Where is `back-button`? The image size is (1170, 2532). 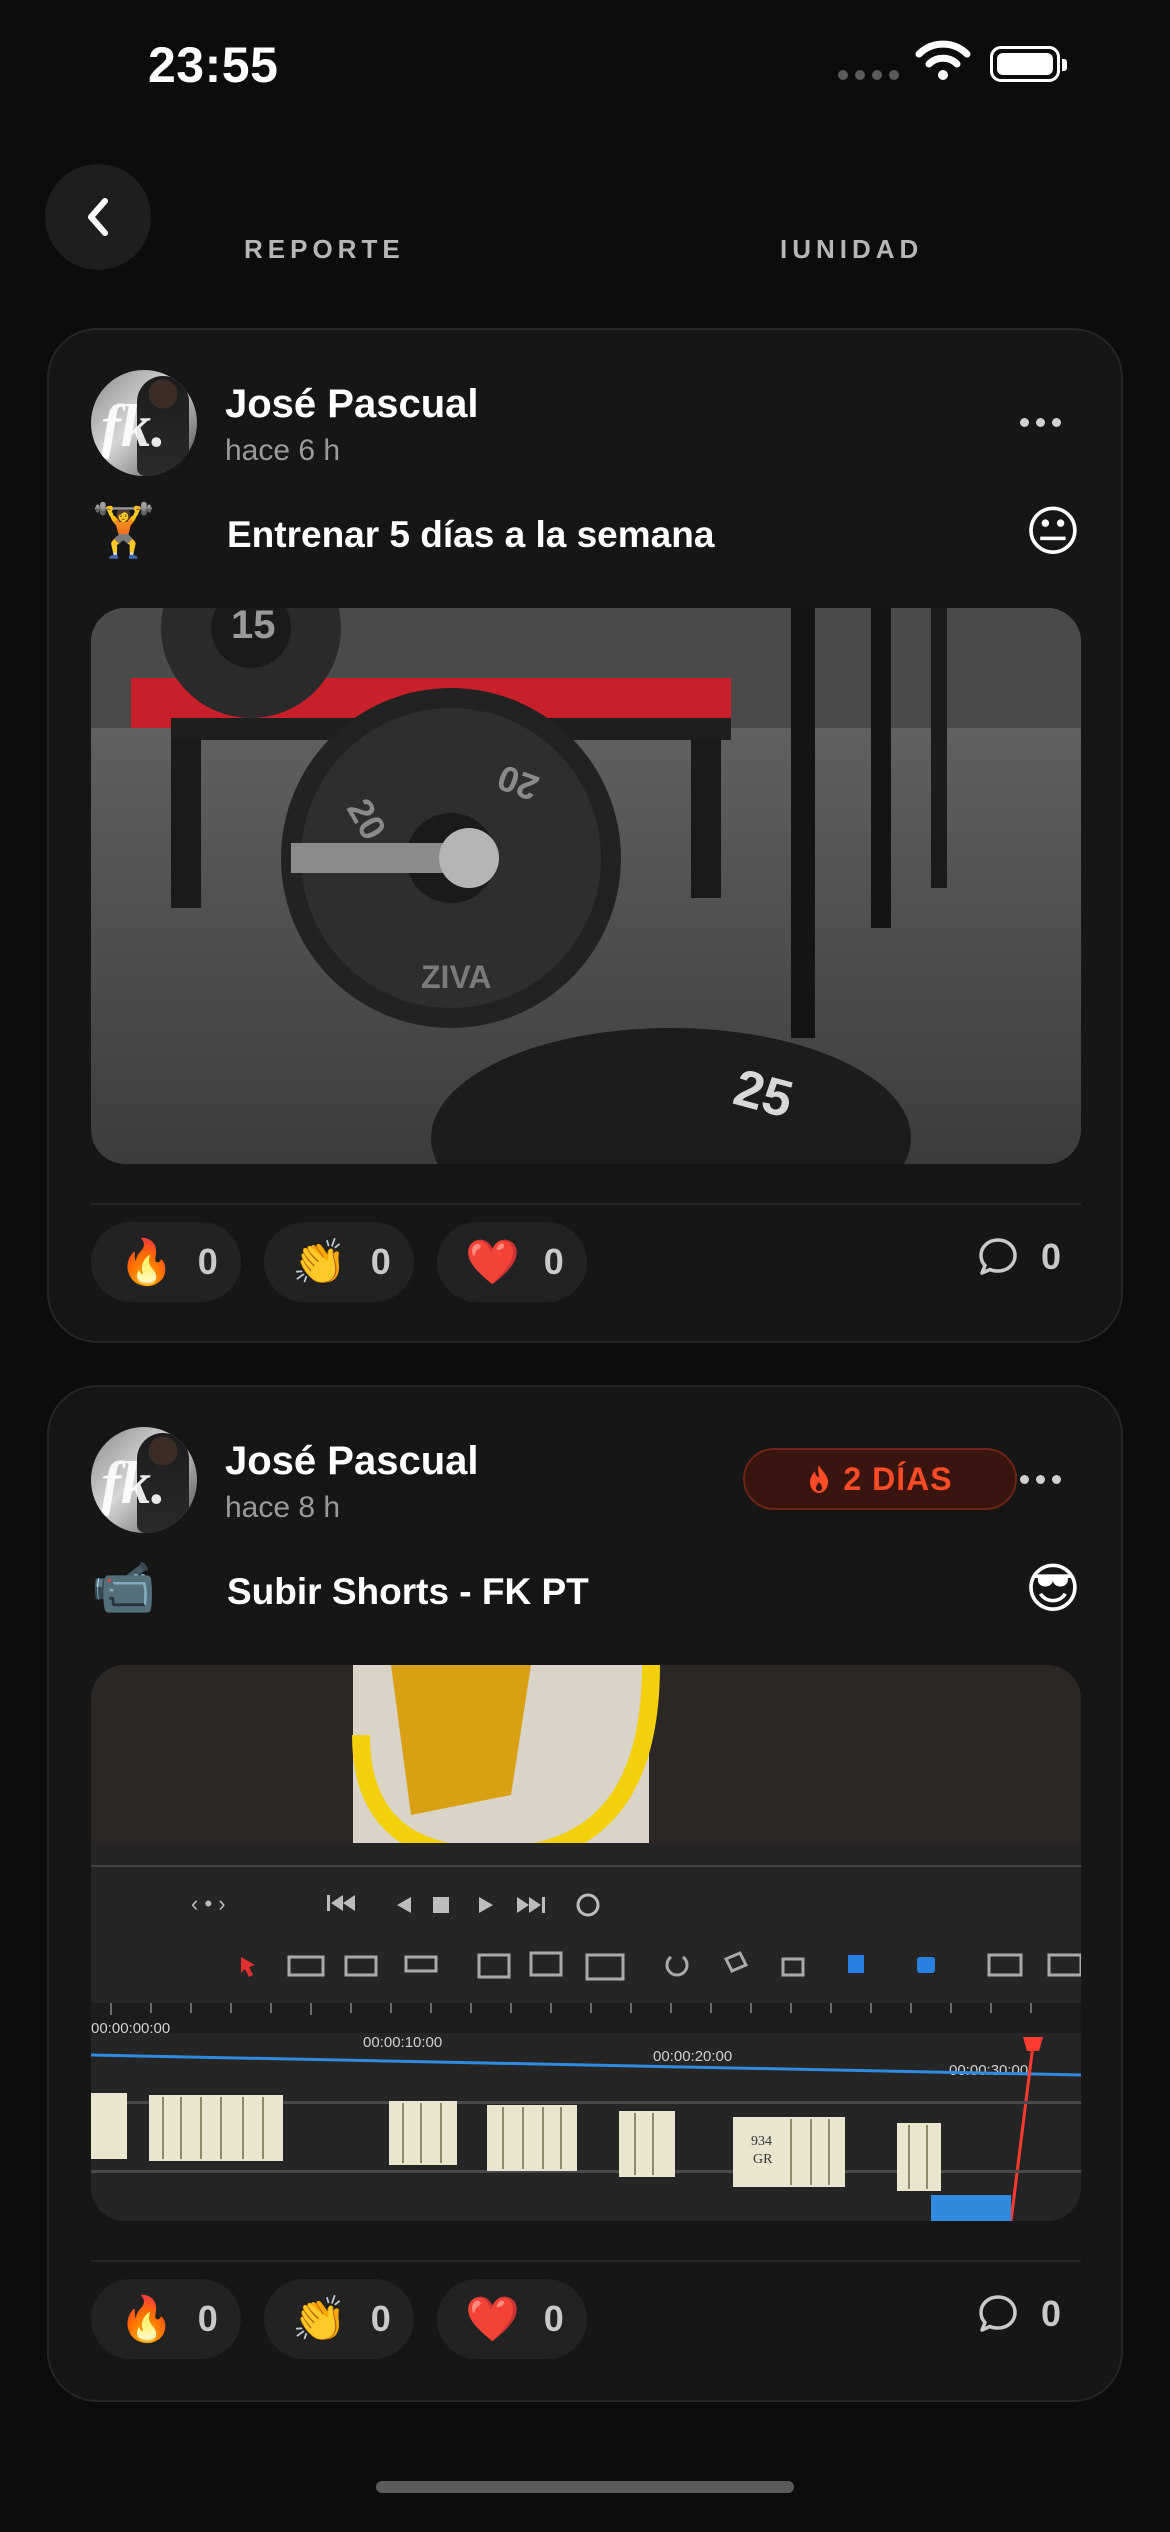
back-button is located at coordinates (98, 217).